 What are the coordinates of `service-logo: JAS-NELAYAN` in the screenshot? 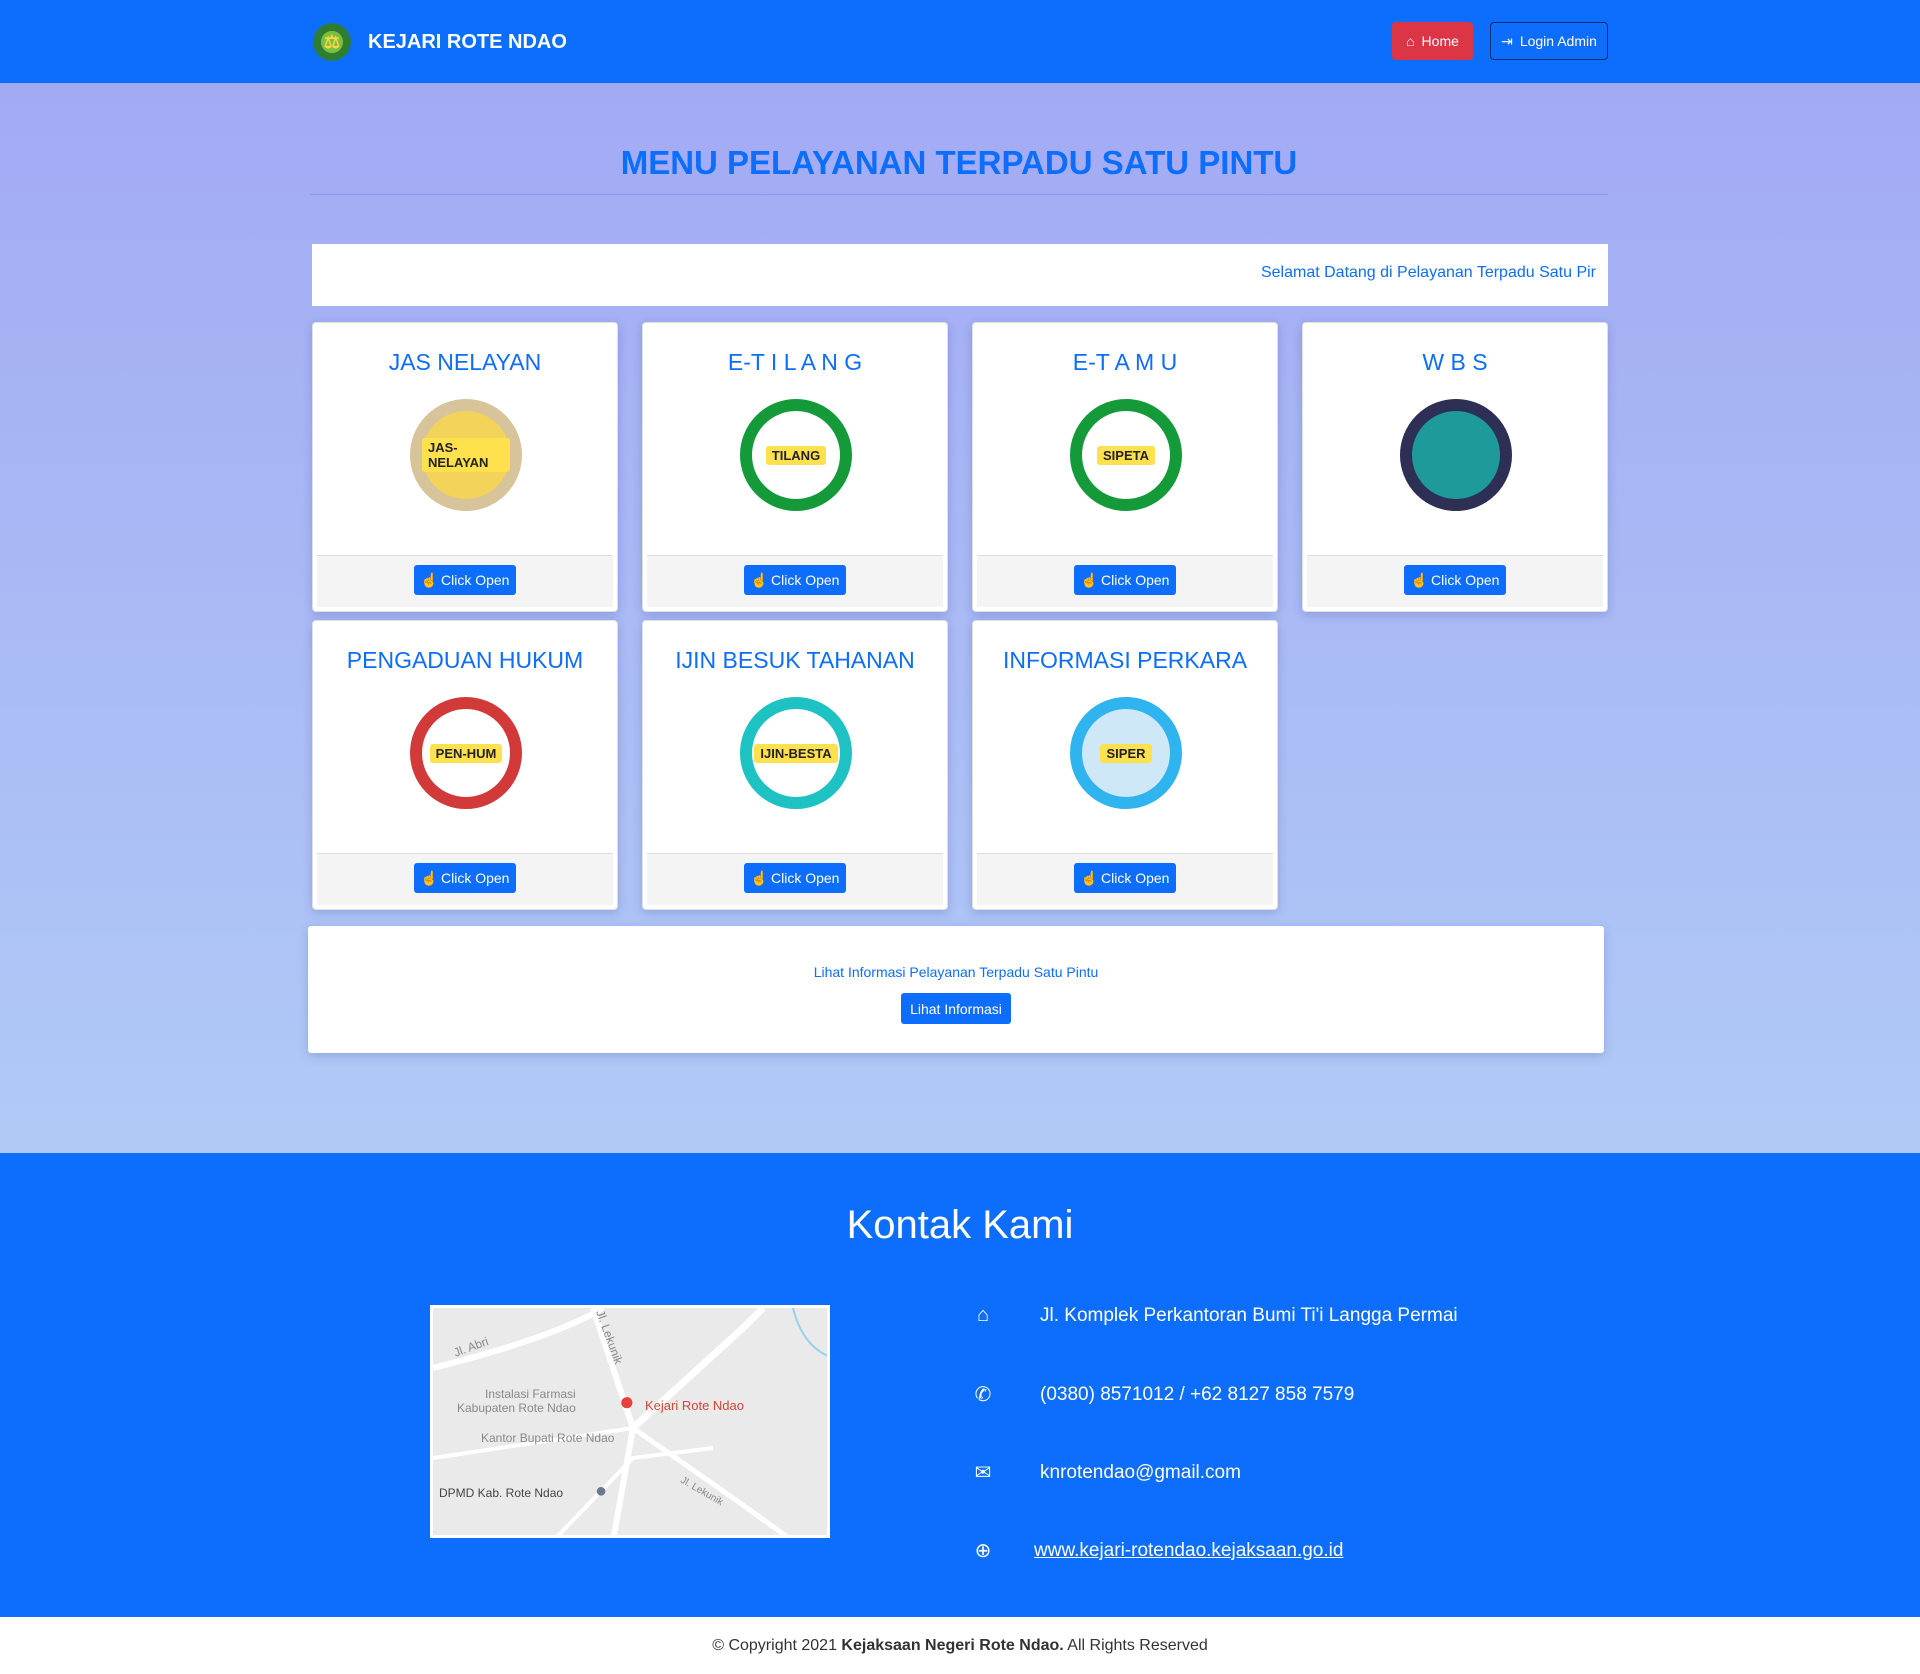 It's located at (466, 455).